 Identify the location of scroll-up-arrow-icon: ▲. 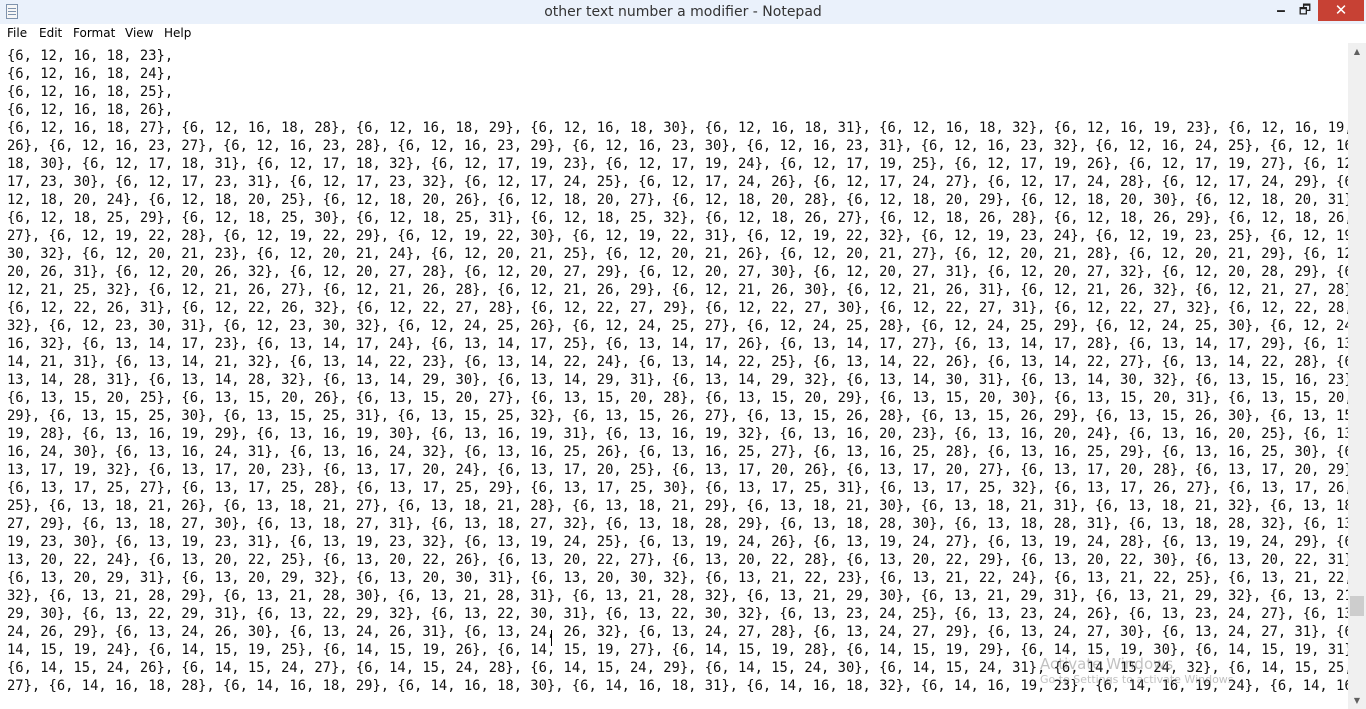
(1357, 51).